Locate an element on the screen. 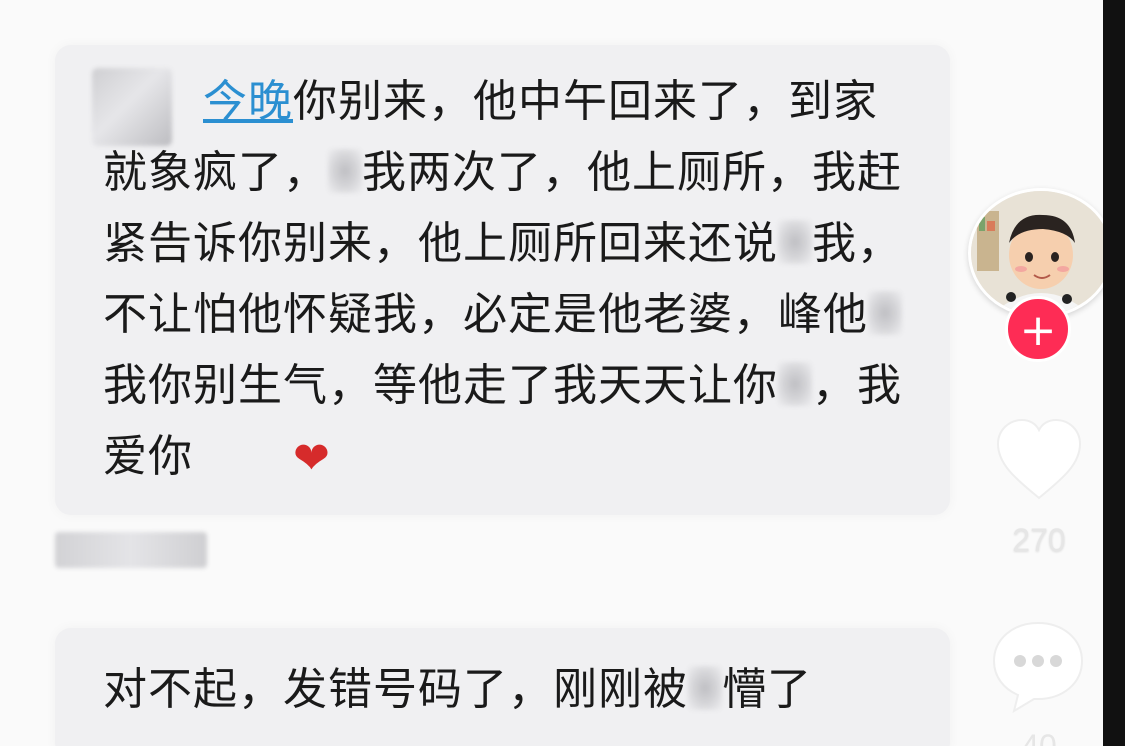 The width and height of the screenshot is (1125, 746). heart-icon is located at coordinates (1039, 459).